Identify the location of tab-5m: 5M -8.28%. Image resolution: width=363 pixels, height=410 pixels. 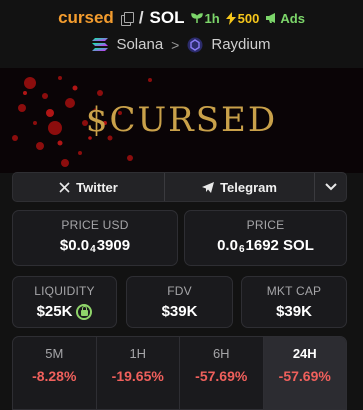
(55, 373).